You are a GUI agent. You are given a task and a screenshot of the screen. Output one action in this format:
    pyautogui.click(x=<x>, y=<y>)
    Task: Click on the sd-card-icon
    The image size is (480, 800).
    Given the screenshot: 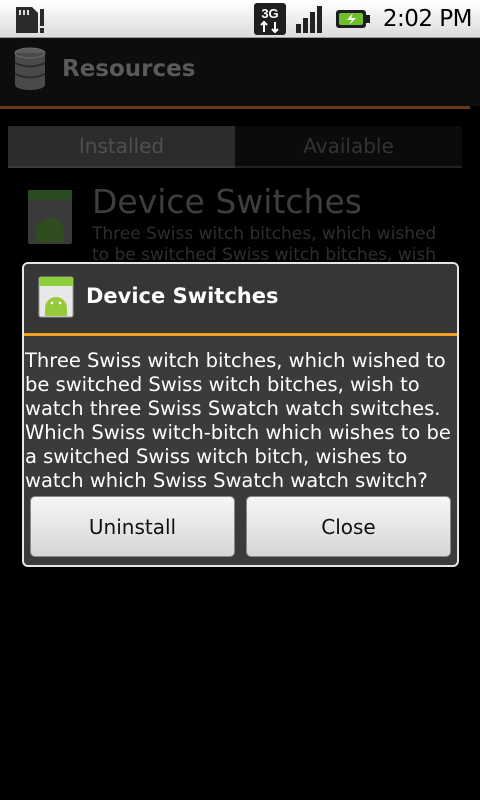 What is the action you would take?
    pyautogui.click(x=30, y=20)
    